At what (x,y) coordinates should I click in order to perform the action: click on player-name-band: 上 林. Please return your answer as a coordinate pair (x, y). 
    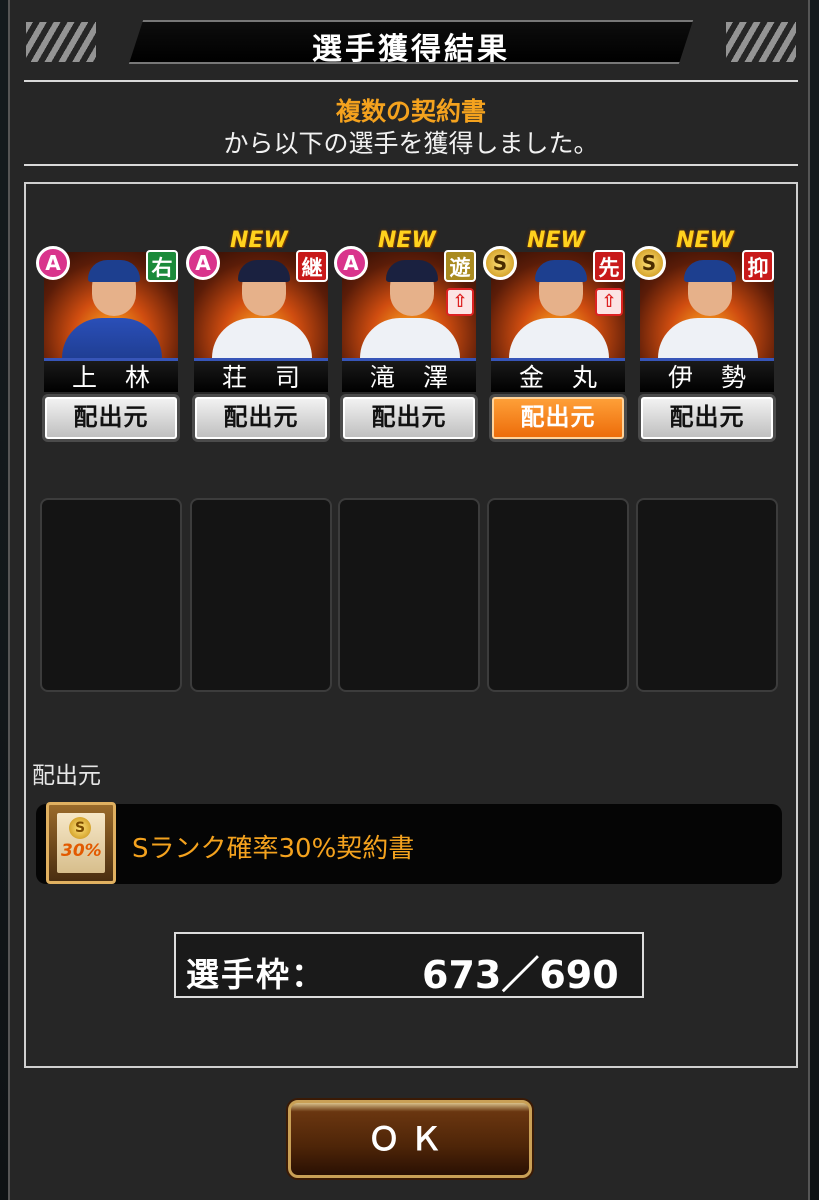
    Looking at the image, I should click on (111, 375).